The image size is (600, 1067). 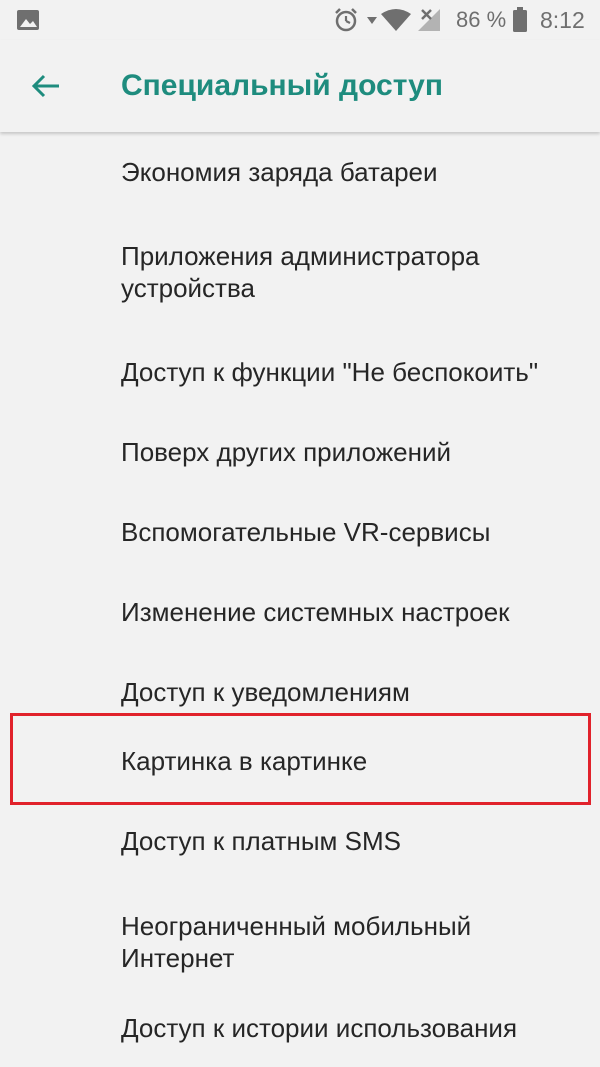 I want to click on list-item-vr-services: Вспомогательные VR-сервисы, so click(x=300, y=532).